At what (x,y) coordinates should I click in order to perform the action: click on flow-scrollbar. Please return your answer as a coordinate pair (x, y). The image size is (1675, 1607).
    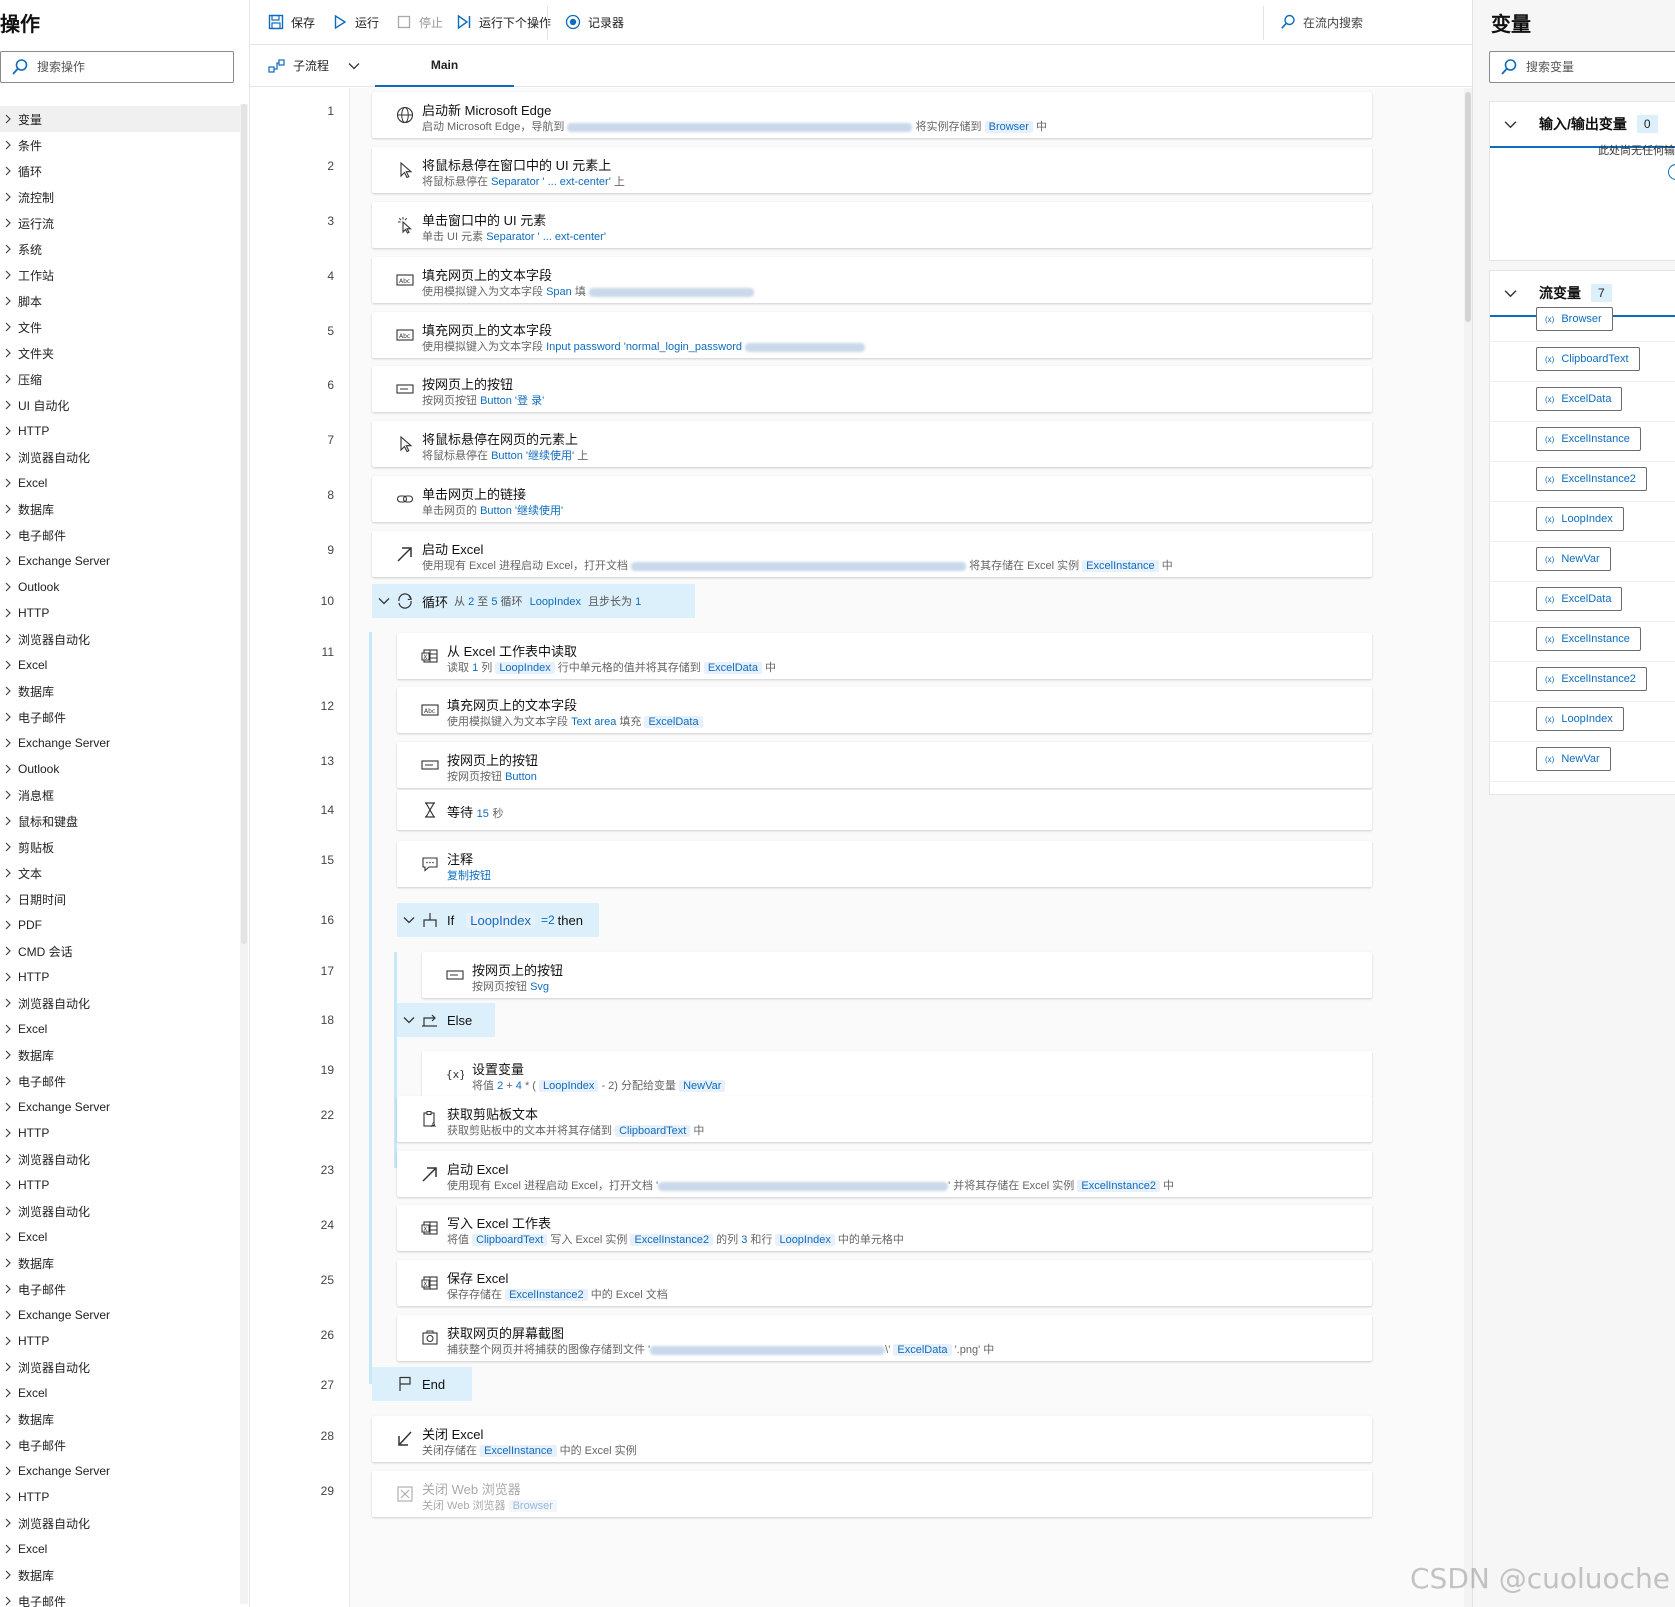
    Looking at the image, I should click on (1468, 847).